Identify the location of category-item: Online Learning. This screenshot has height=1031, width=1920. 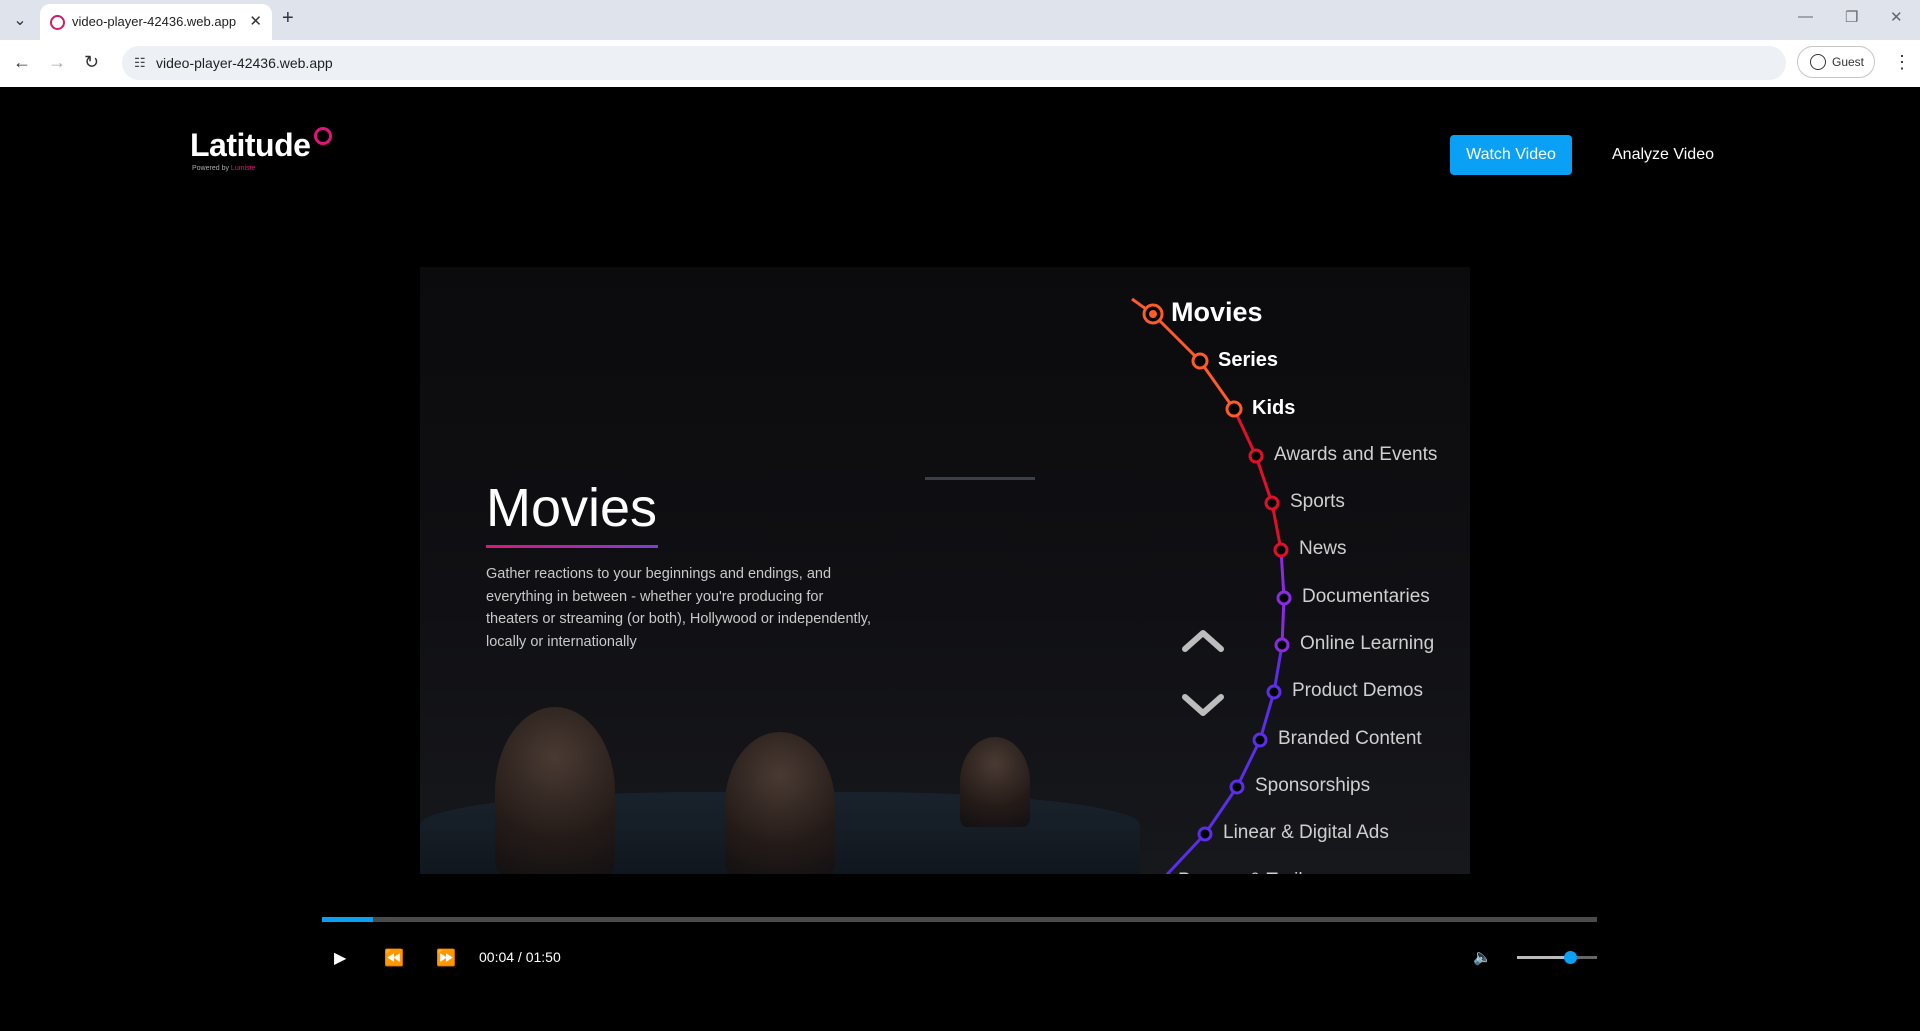
(1367, 644).